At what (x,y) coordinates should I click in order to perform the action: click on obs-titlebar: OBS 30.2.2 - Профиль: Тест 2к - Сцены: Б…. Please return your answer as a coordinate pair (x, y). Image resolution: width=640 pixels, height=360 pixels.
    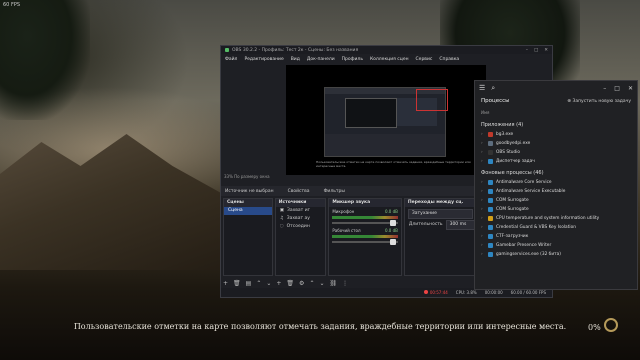
    Looking at the image, I should click on (386, 50).